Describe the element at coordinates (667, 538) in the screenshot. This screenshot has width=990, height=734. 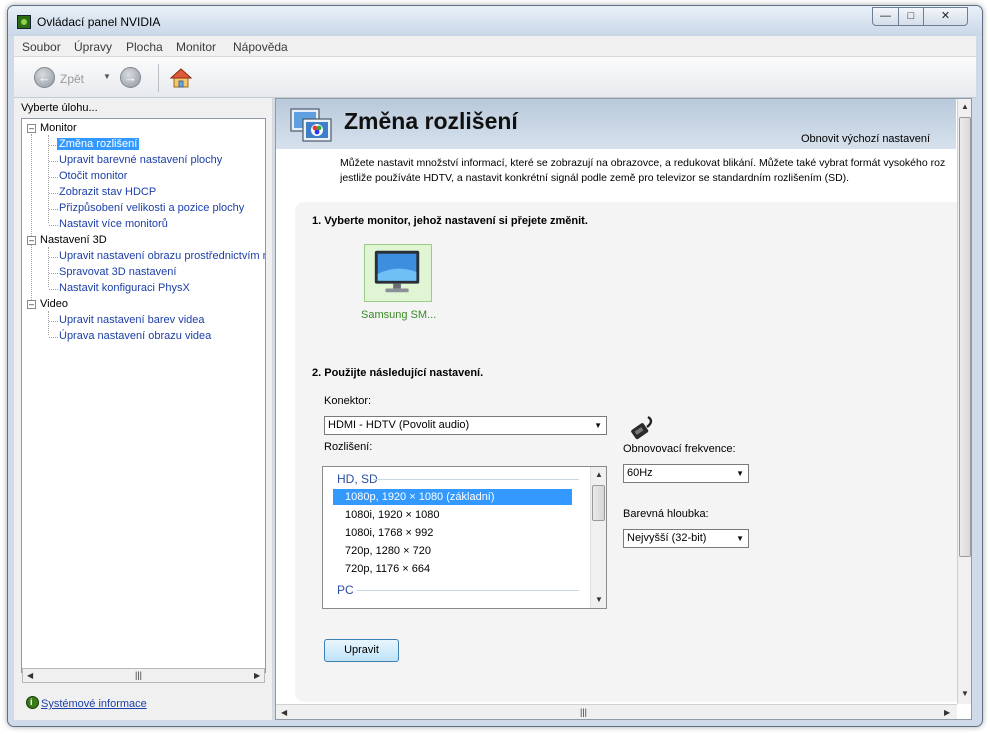
I see `color-depth-value: Nejvyšší (32-bit)` at that location.